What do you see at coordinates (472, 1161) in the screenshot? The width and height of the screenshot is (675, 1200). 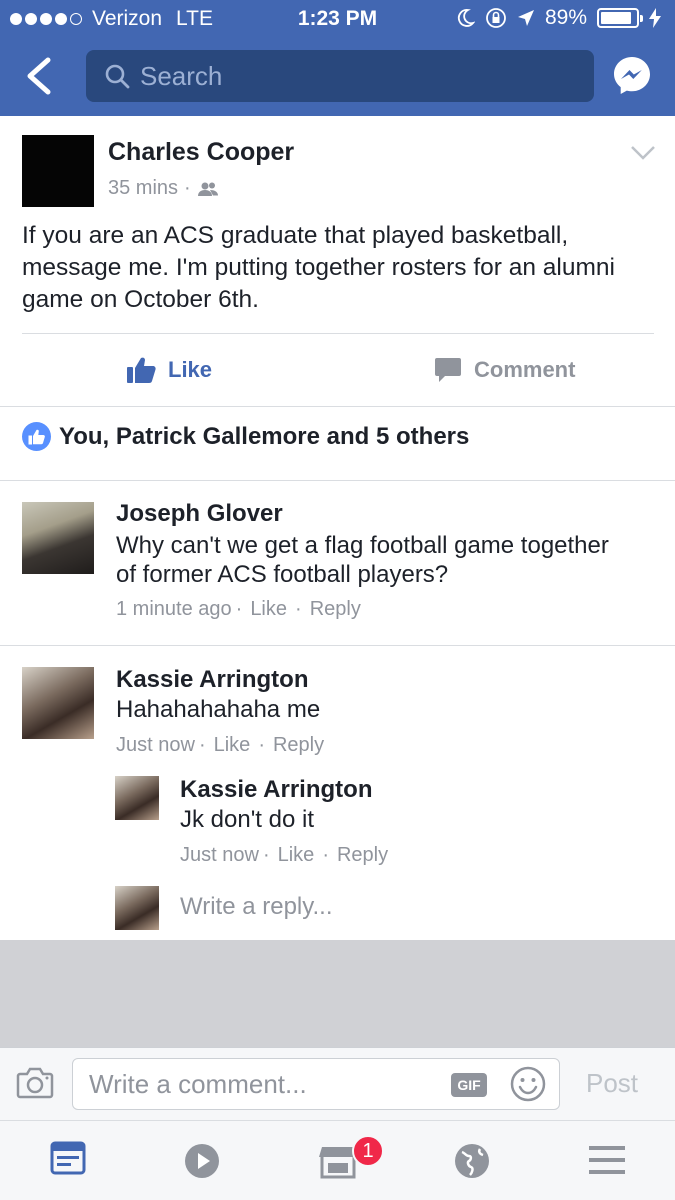 I see `globe-notifications-icon` at bounding box center [472, 1161].